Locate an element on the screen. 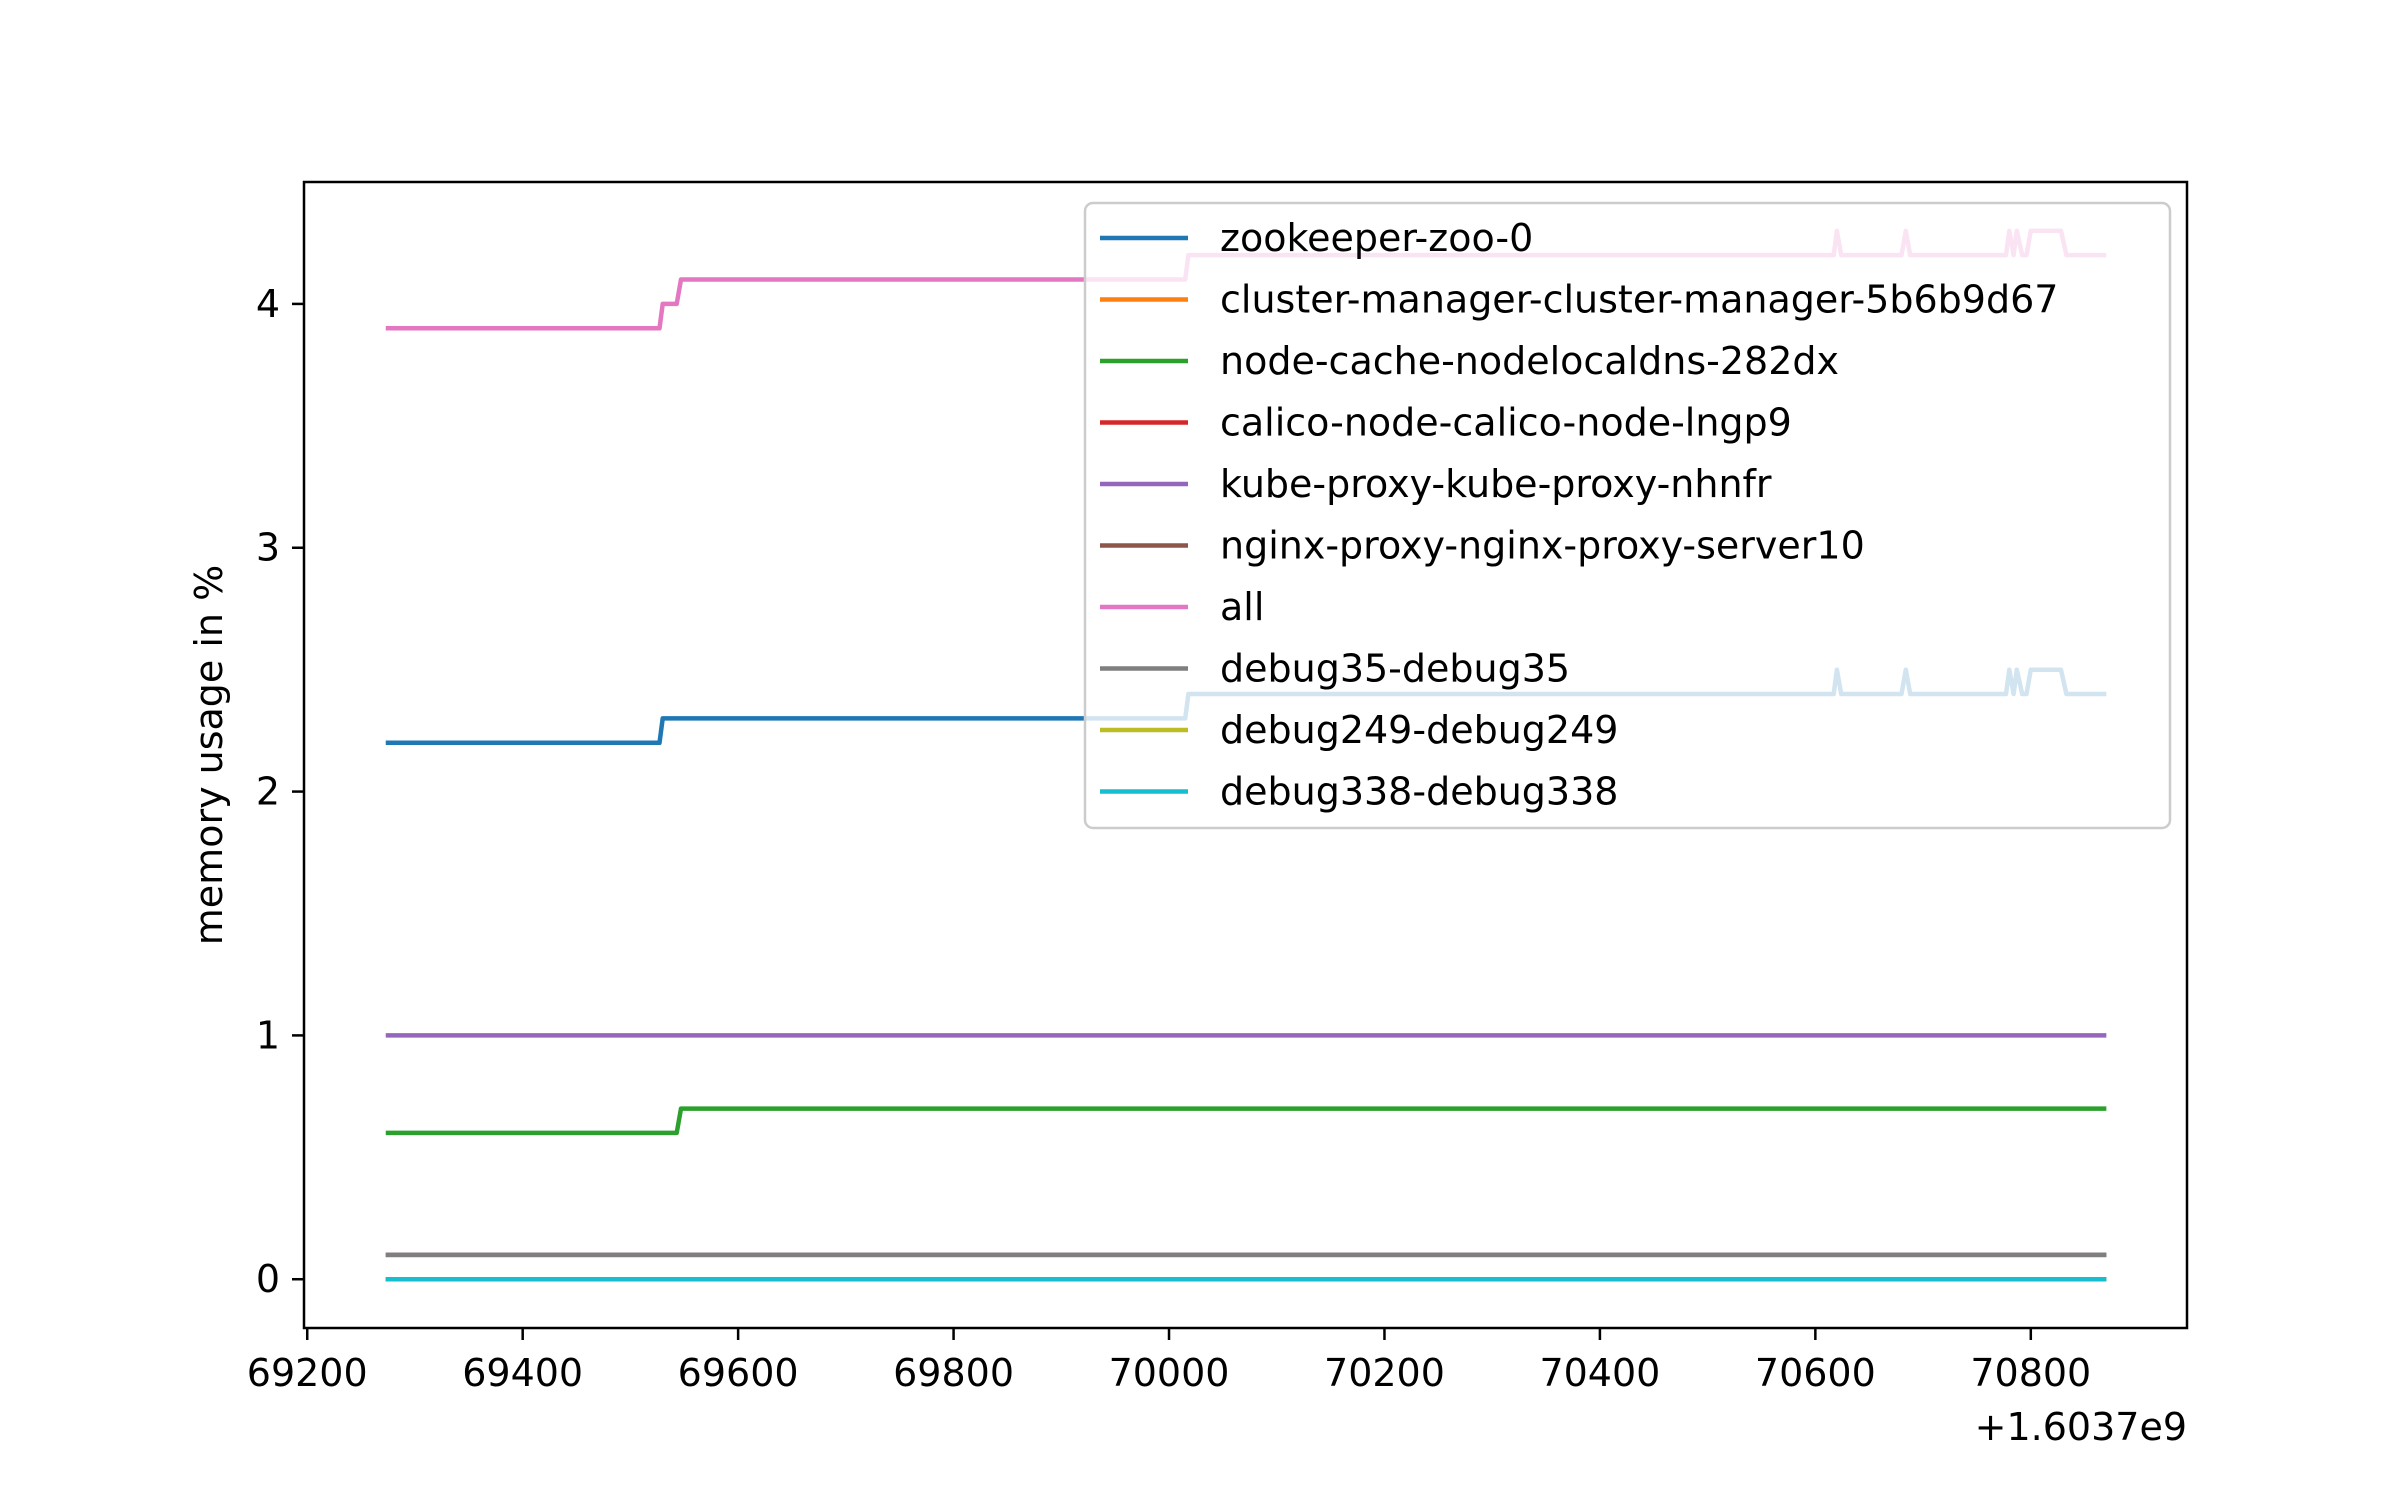 The image size is (2400, 1500). x-tick-label: 69200 is located at coordinates (307, 1373).